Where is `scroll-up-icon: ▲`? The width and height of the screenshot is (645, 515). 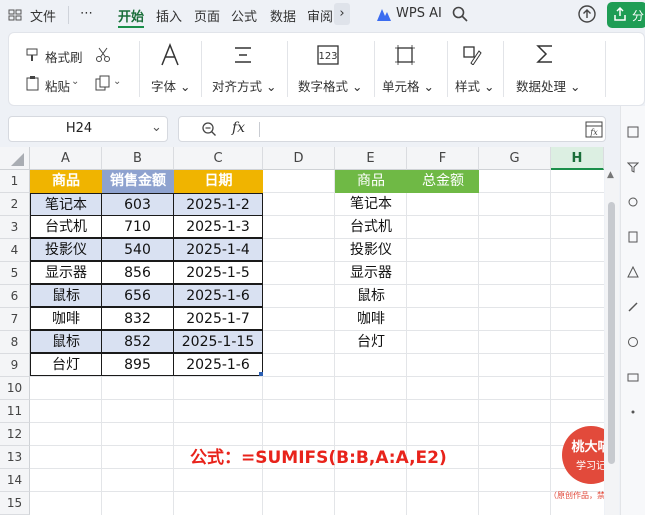 scroll-up-icon: ▲ is located at coordinates (610, 175).